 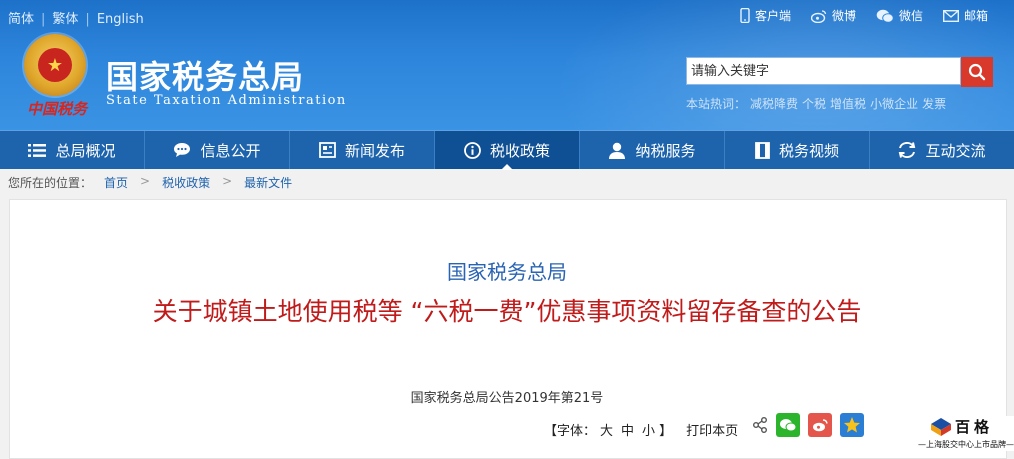 I want to click on nav-item-video: 税务视频, so click(x=797, y=150).